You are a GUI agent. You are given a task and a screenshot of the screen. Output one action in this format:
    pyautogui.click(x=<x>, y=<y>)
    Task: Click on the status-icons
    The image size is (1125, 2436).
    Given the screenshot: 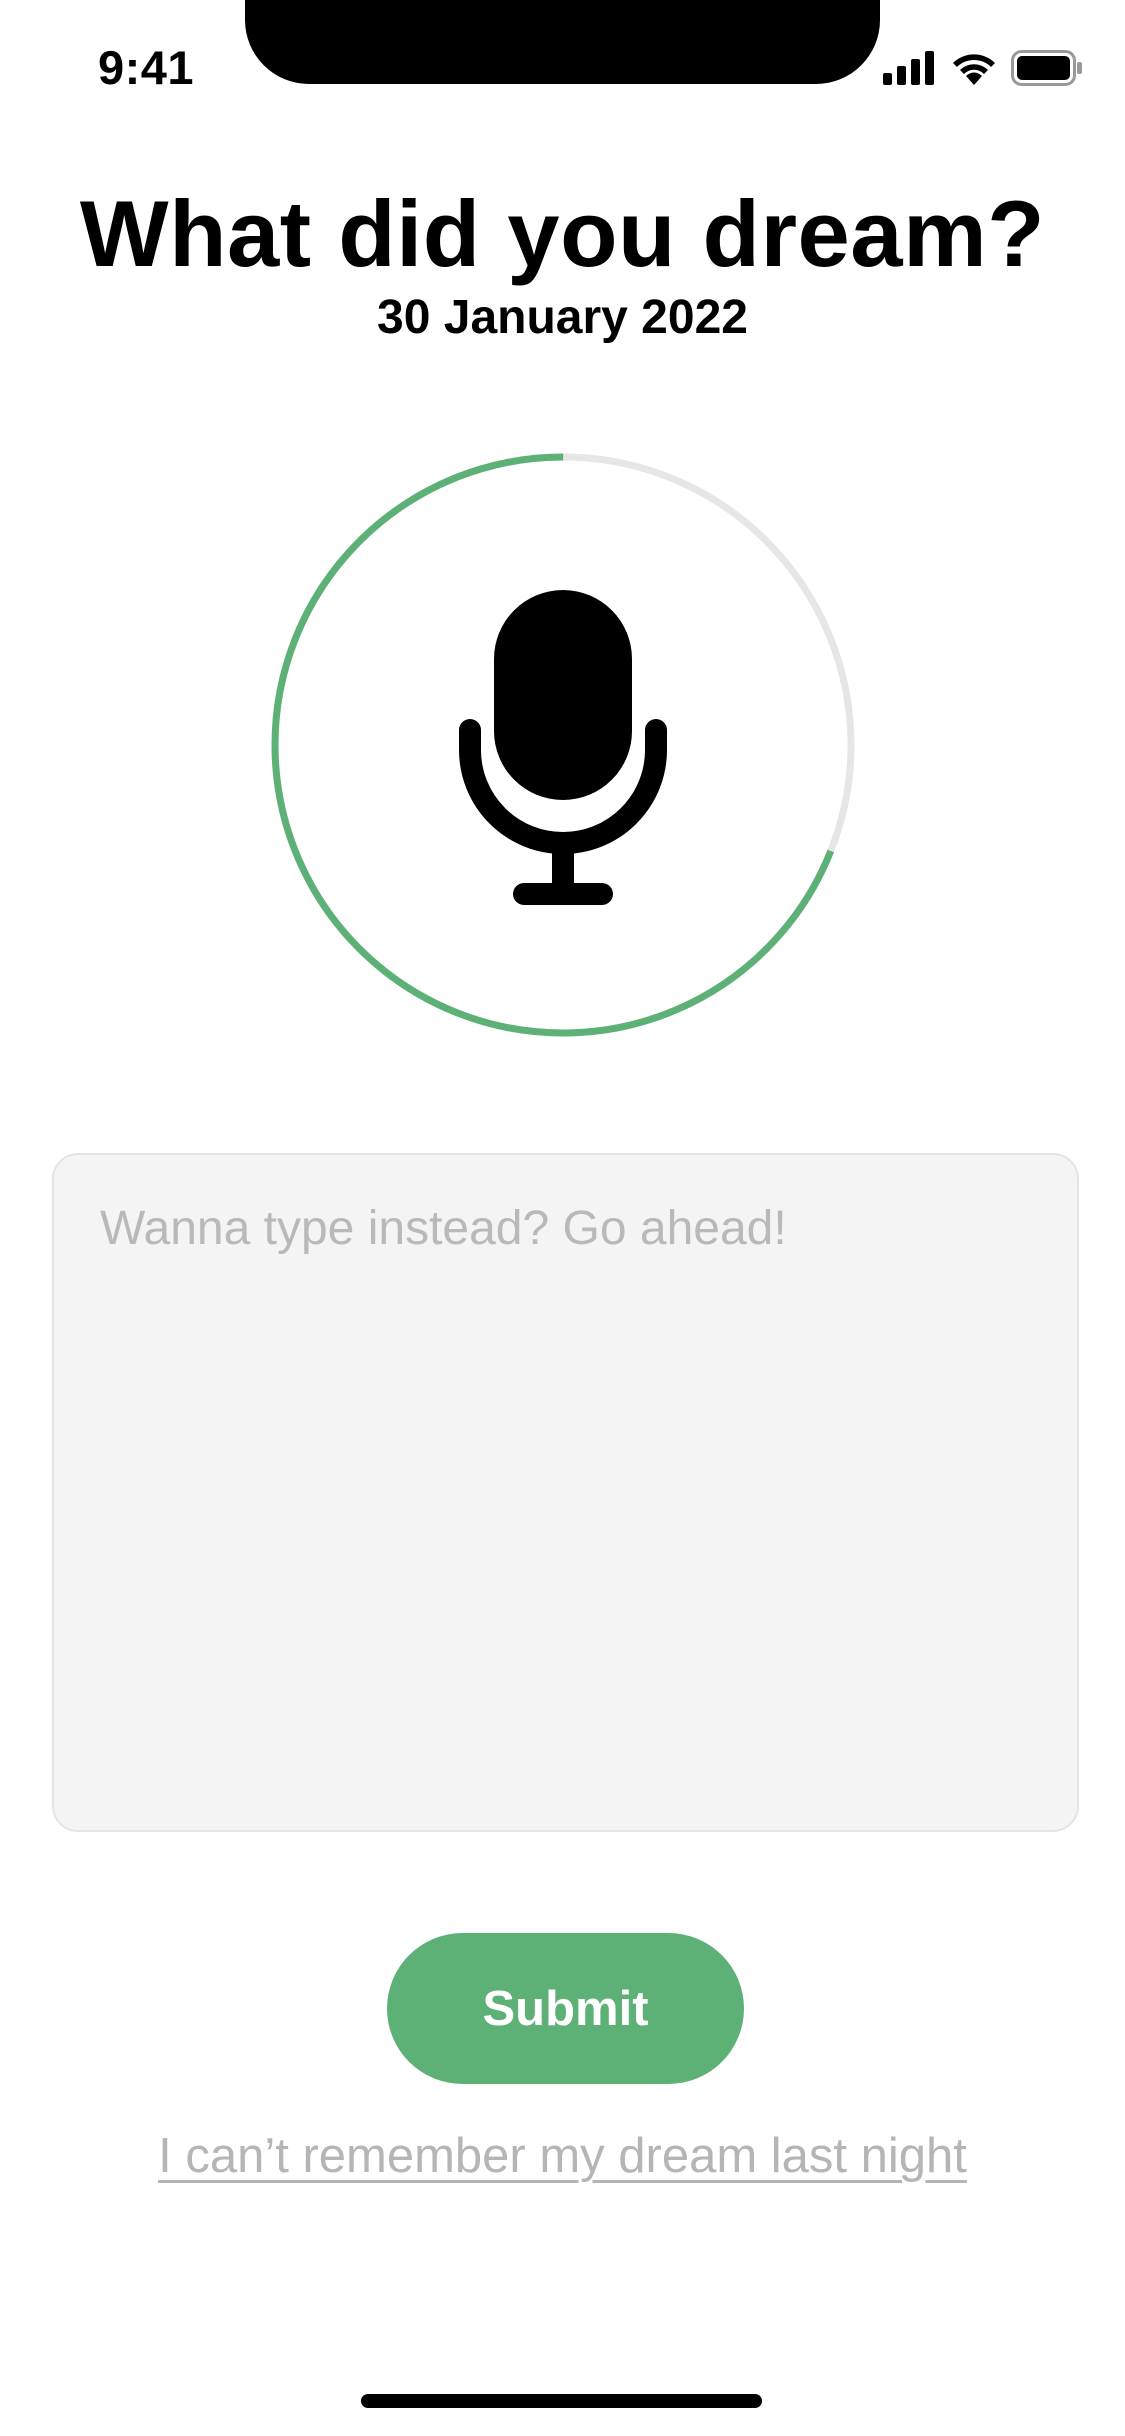 What is the action you would take?
    pyautogui.click(x=983, y=68)
    